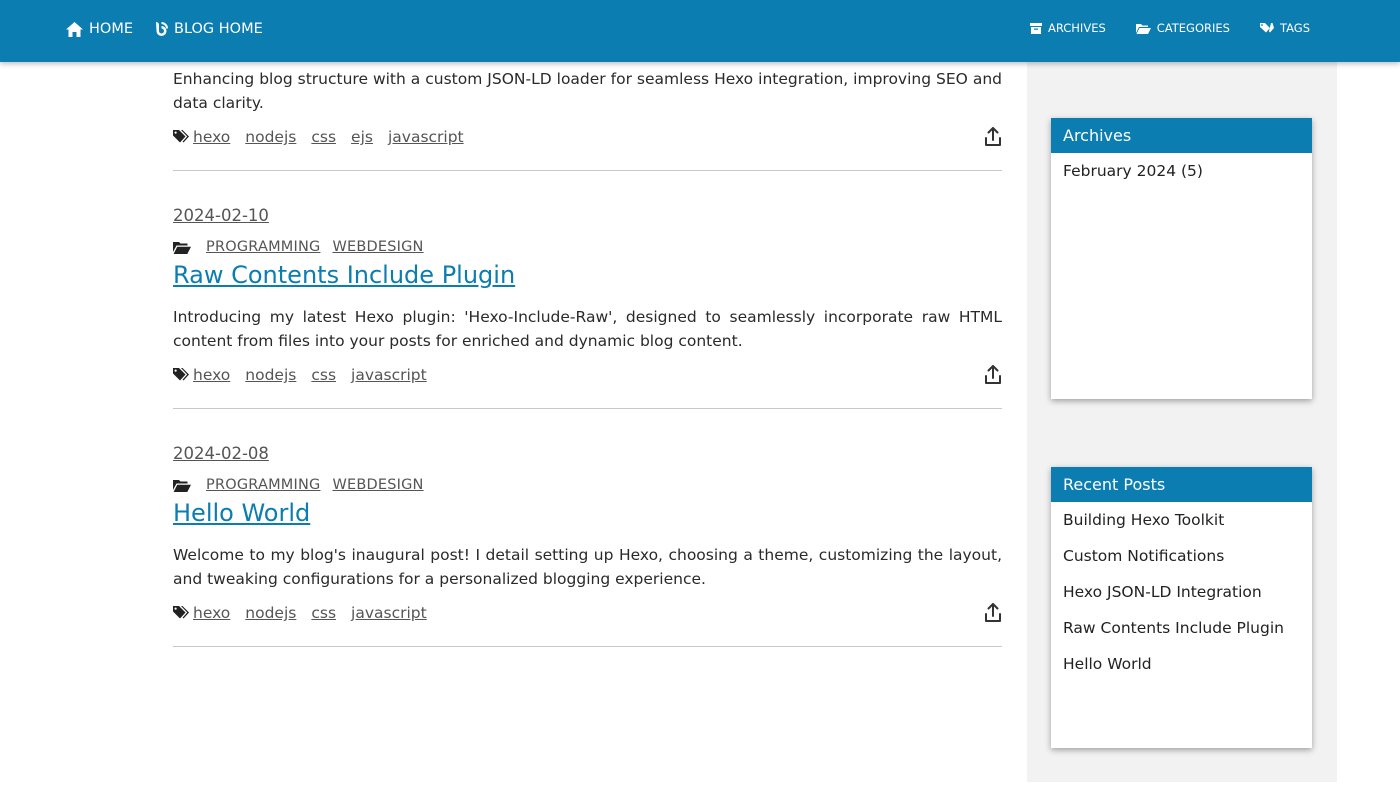 The height and width of the screenshot is (800, 1400). What do you see at coordinates (1181, 171) in the screenshot?
I see `archive-month-link: February 2024 (5)` at bounding box center [1181, 171].